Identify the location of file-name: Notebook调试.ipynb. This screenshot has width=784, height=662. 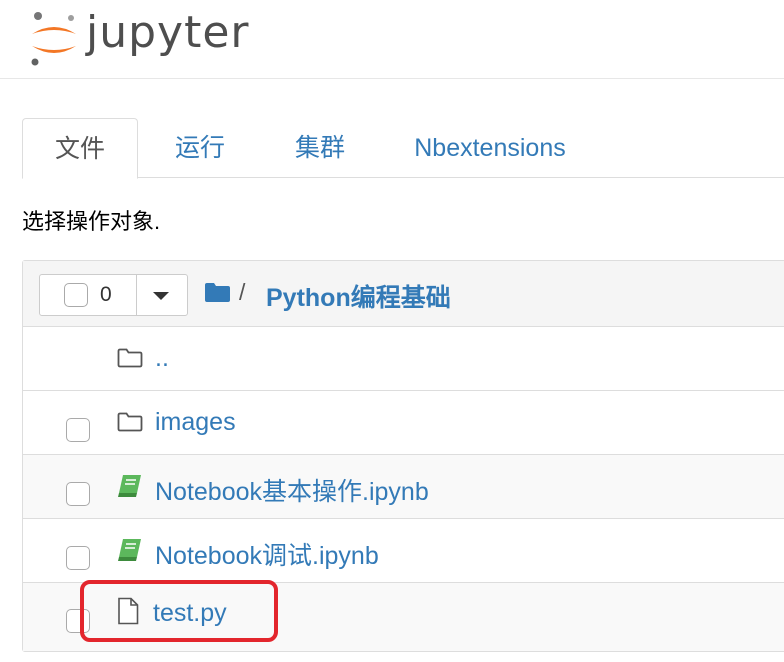
(267, 554).